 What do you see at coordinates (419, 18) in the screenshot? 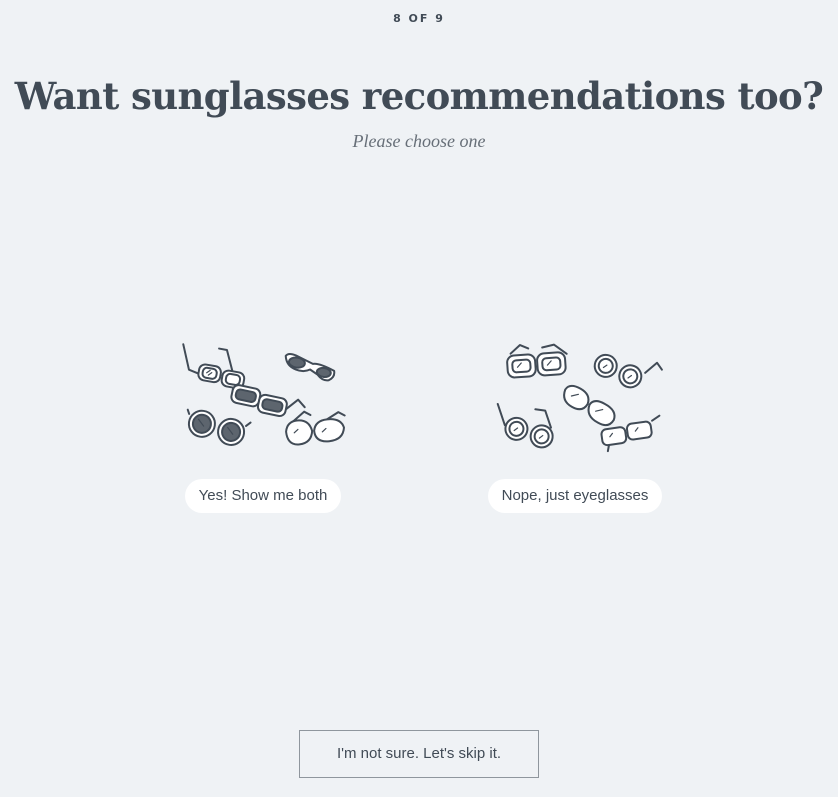
I see `step-indicator: 8 OF 9` at bounding box center [419, 18].